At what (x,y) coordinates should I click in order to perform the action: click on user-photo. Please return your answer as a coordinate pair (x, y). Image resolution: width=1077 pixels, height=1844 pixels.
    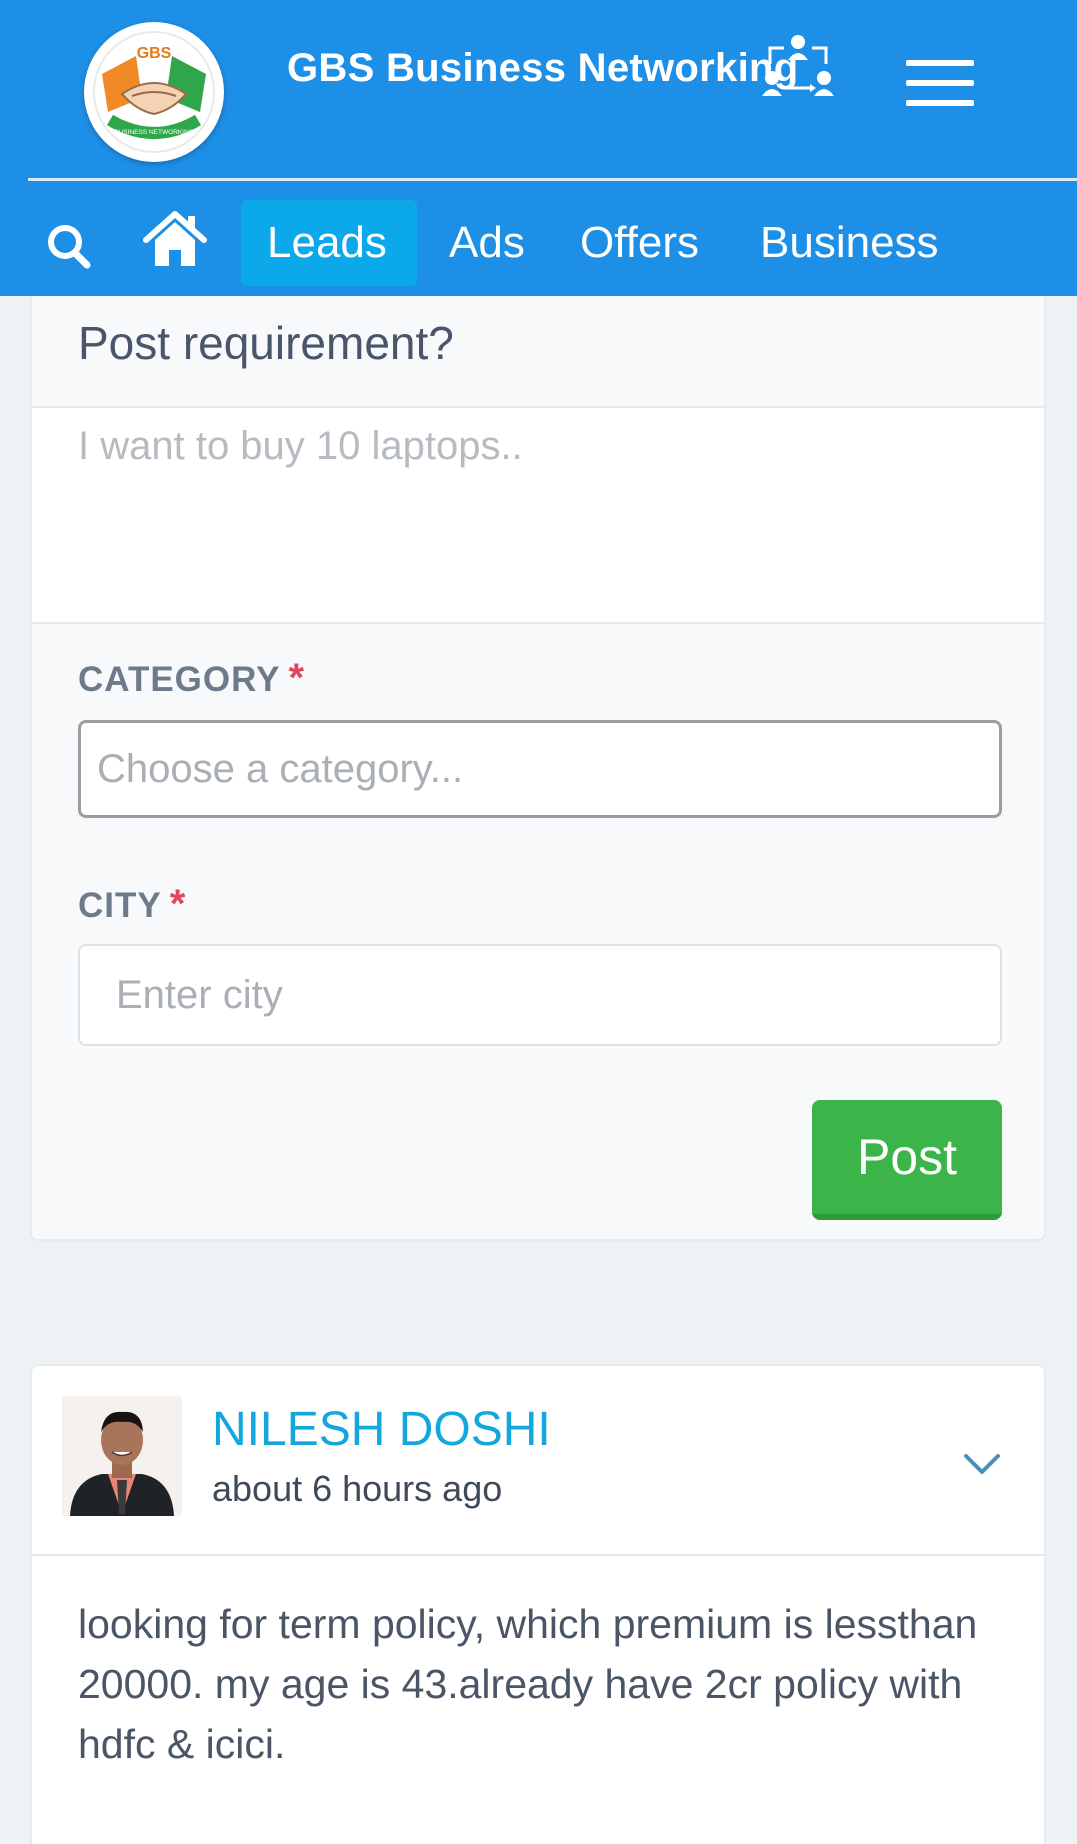
    Looking at the image, I should click on (122, 1456).